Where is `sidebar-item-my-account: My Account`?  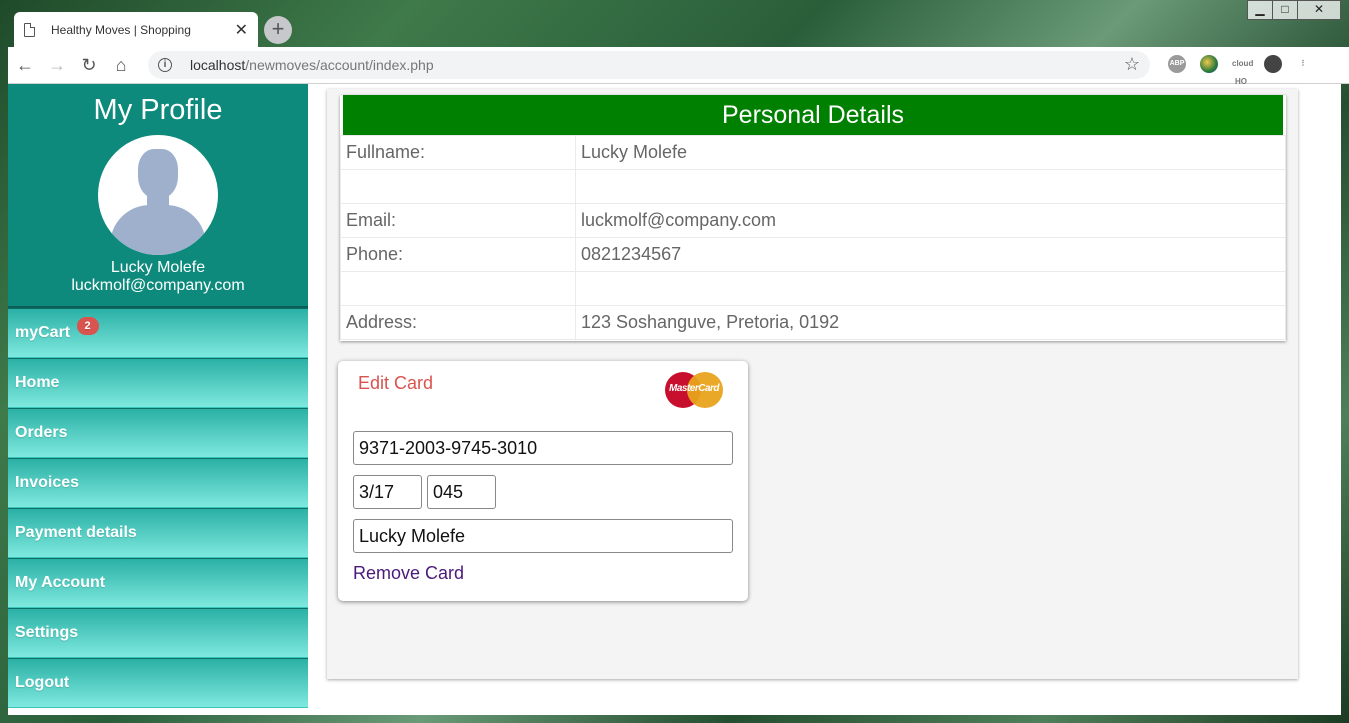 sidebar-item-my-account: My Account is located at coordinates (158, 583).